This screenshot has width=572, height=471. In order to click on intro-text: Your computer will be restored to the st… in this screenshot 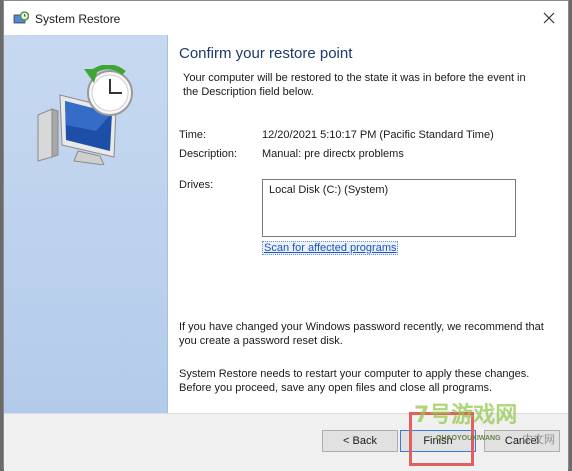, I will do `click(354, 85)`.